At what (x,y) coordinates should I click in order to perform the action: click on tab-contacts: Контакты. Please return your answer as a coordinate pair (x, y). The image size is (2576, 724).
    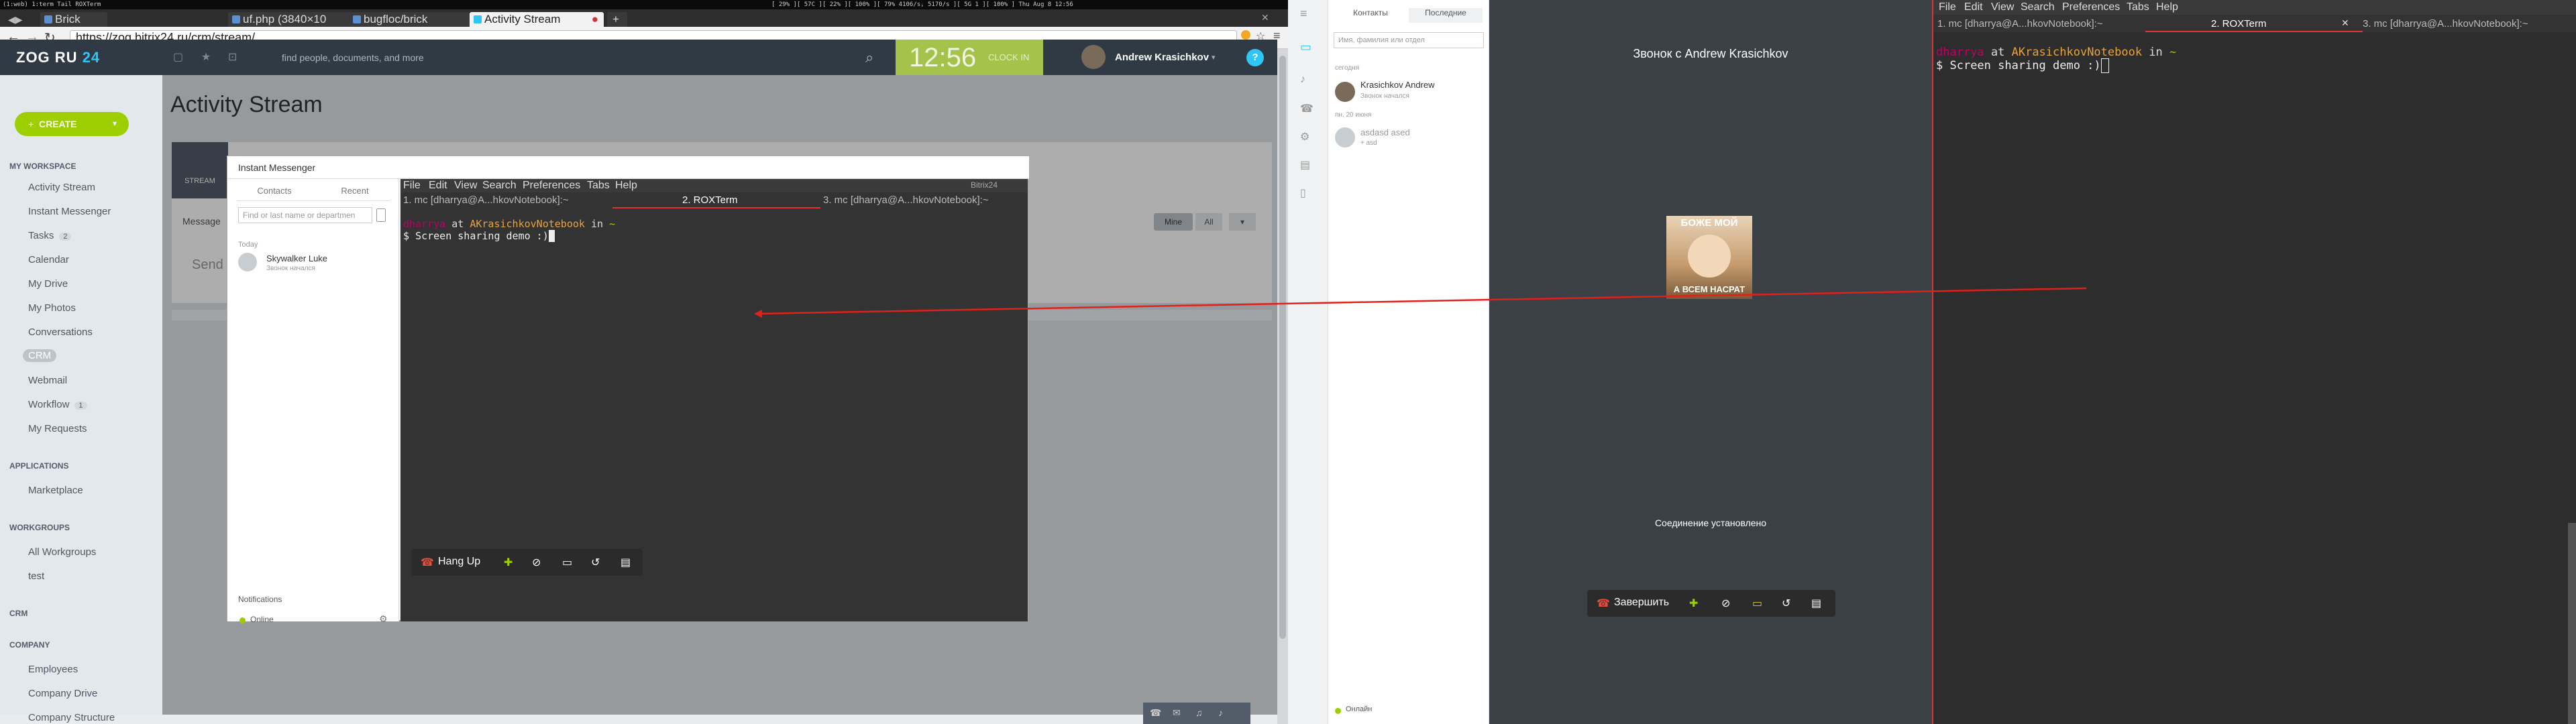
    Looking at the image, I should click on (1370, 15).